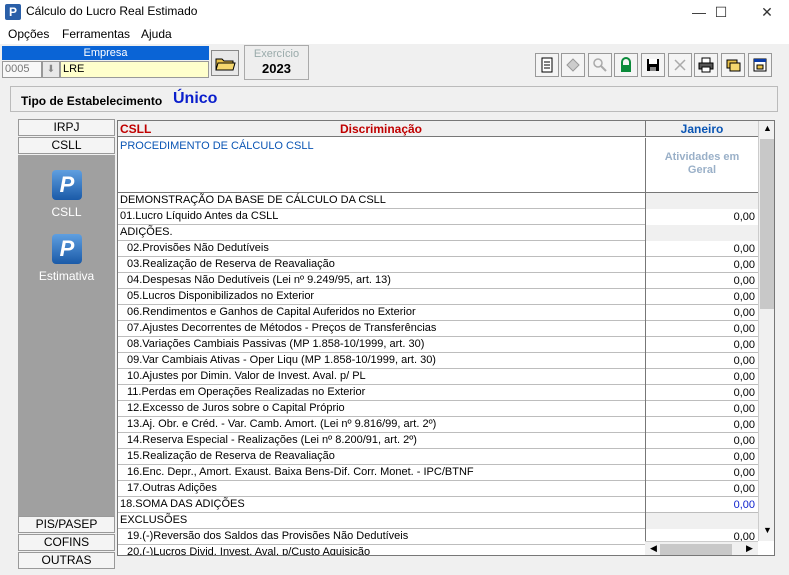 The width and height of the screenshot is (789, 575). Describe the element at coordinates (438, 489) in the screenshot. I see `table-row: 17.Outras Adições 0,00` at that location.